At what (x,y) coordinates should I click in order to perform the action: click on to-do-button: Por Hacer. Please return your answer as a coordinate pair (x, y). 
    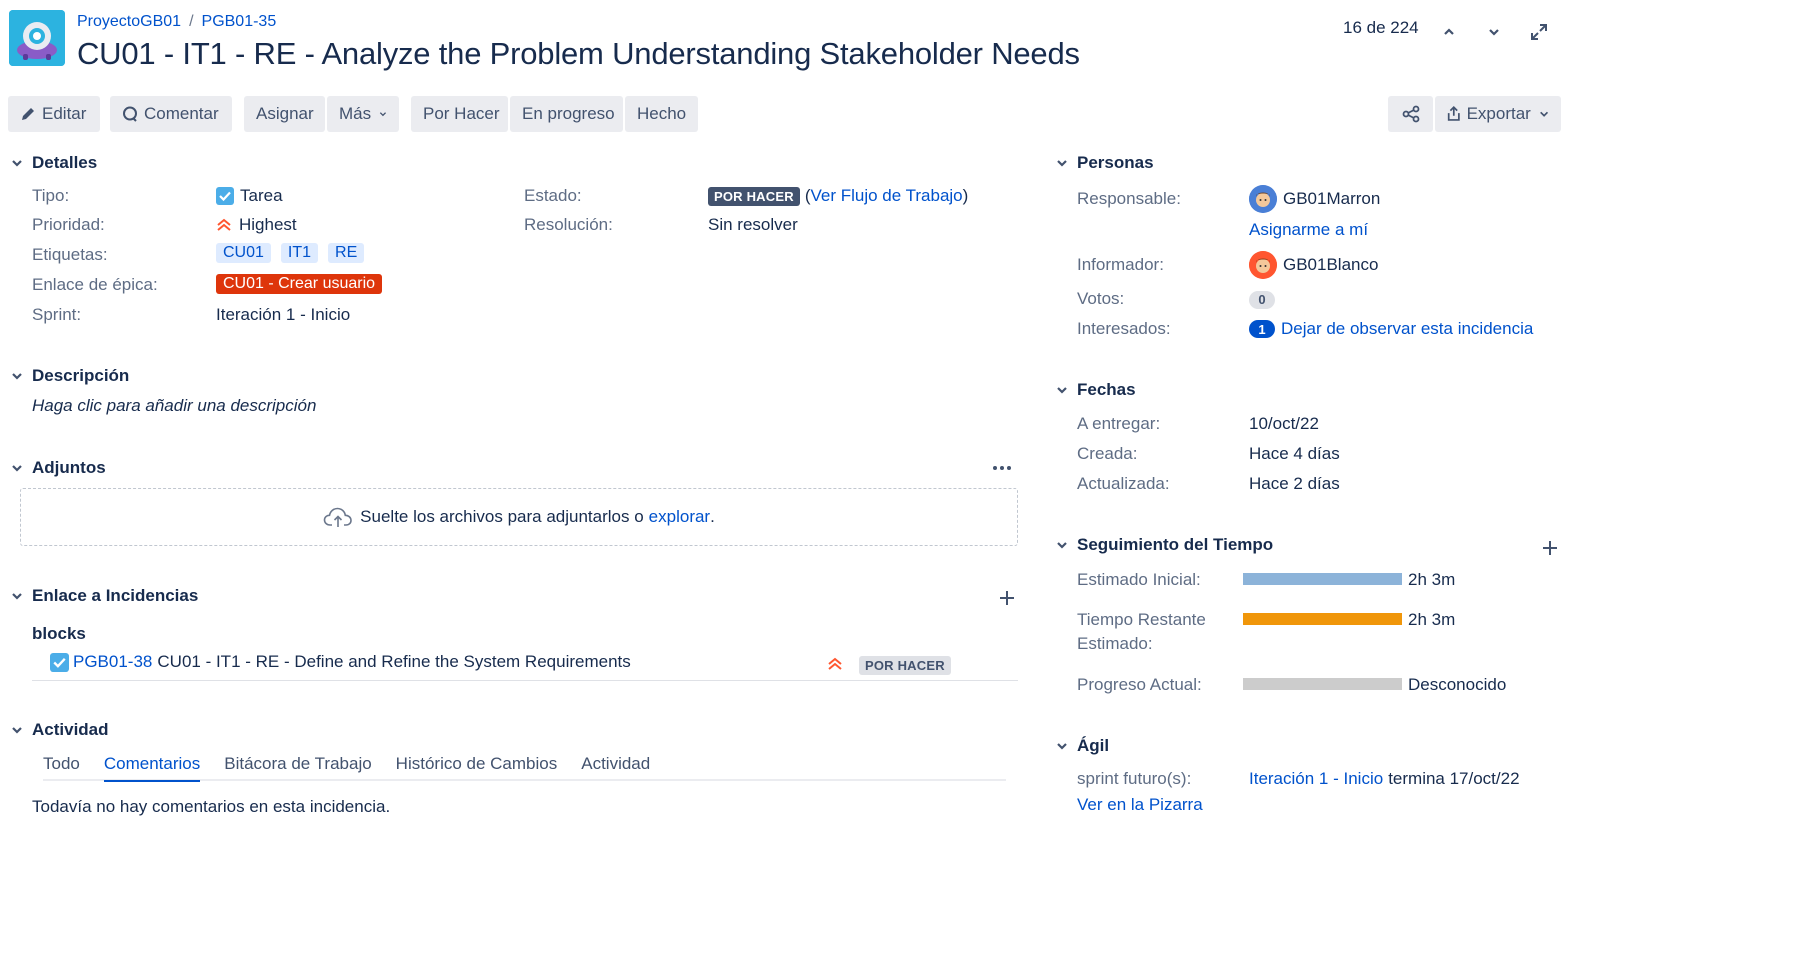
    Looking at the image, I should click on (459, 114).